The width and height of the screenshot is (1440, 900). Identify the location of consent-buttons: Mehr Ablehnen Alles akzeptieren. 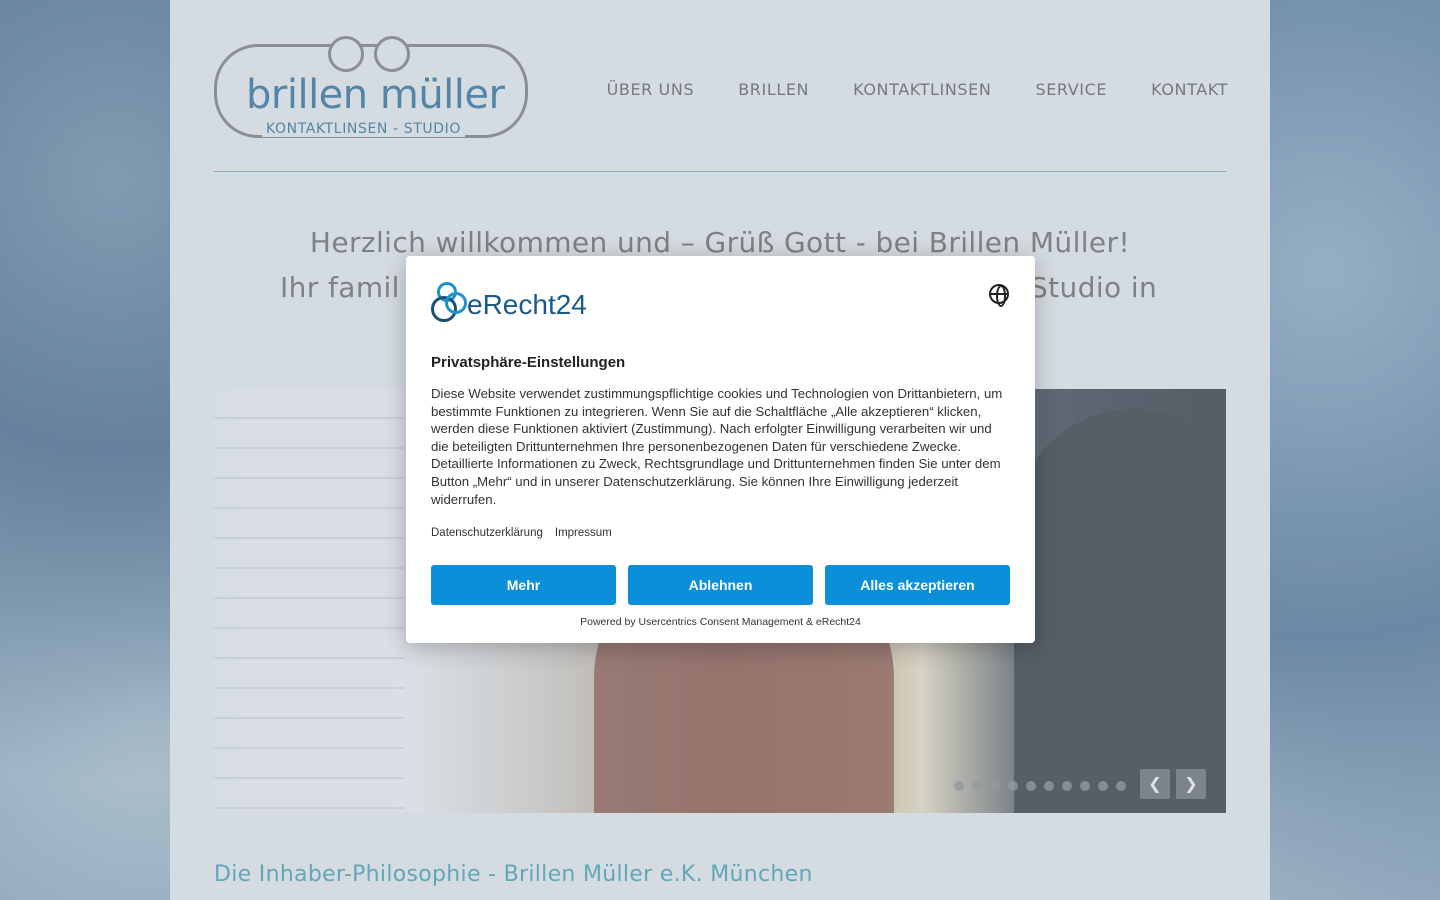
(720, 585).